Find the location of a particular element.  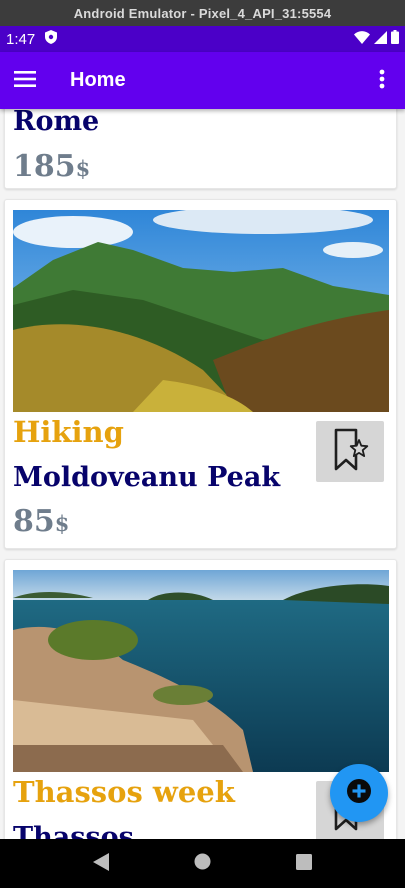

add-circle-icon is located at coordinates (359, 793).